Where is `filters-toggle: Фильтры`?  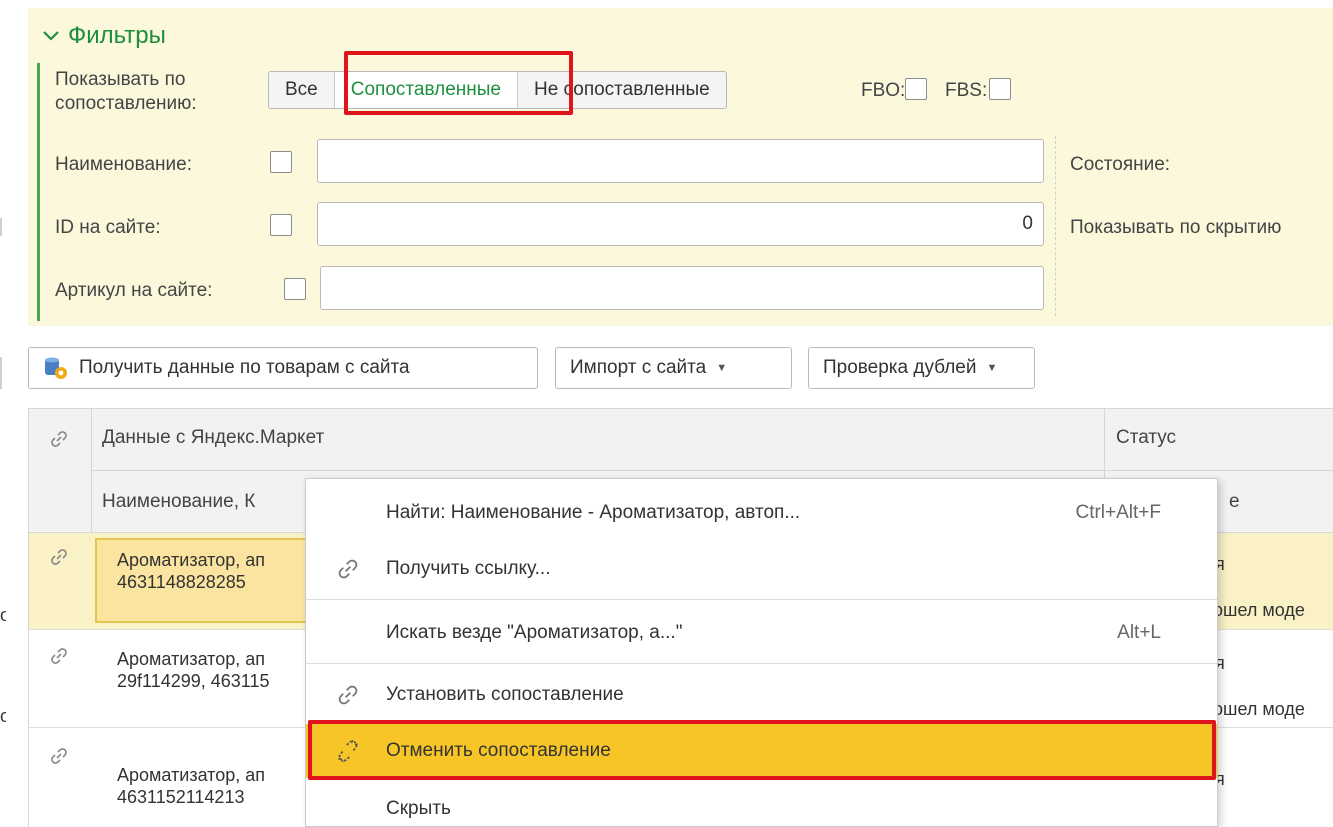
filters-toggle: Фильтры is located at coordinates (104, 36).